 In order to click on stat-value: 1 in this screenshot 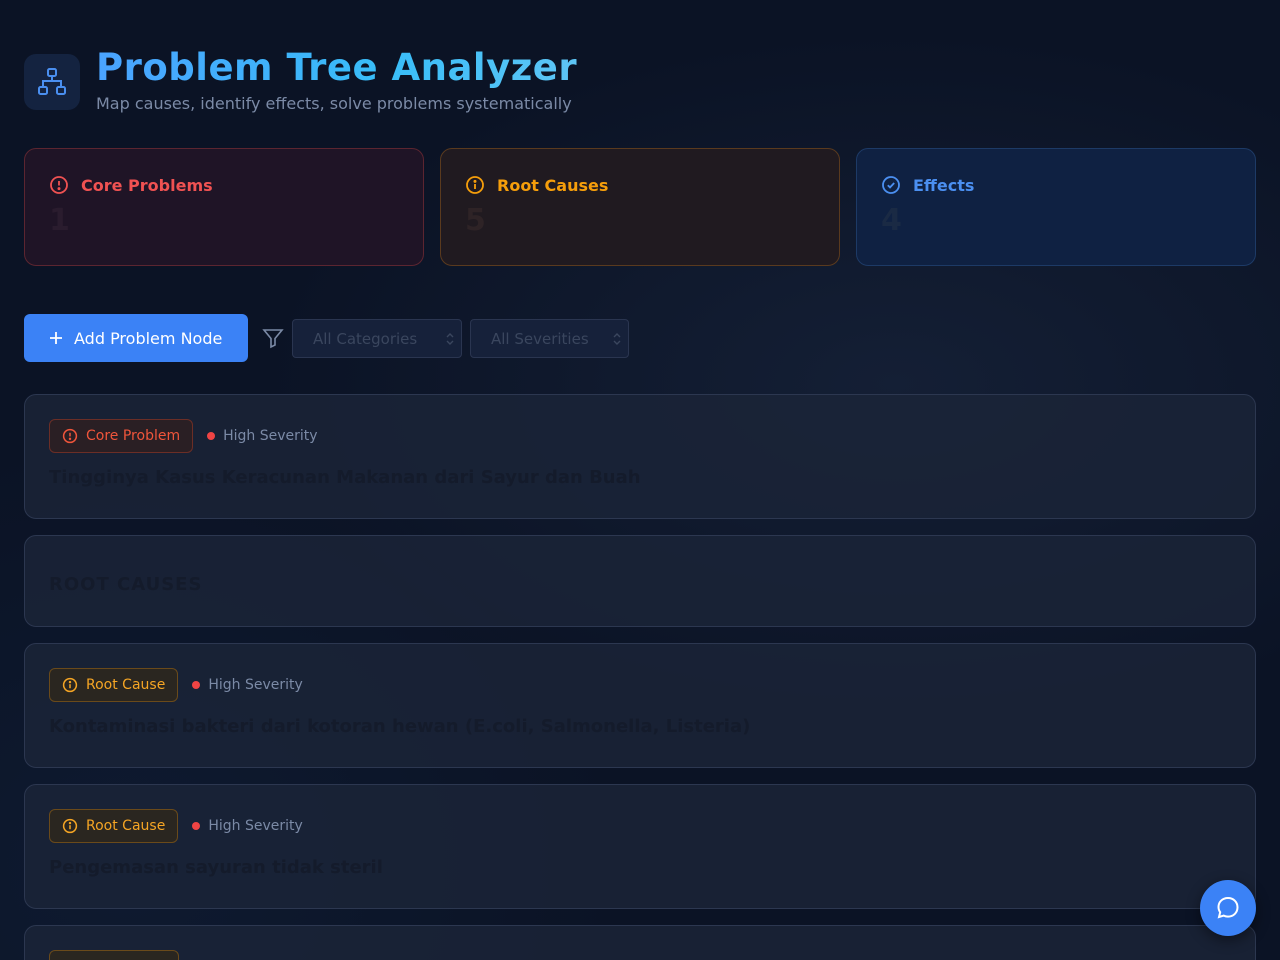, I will do `click(59, 220)`.